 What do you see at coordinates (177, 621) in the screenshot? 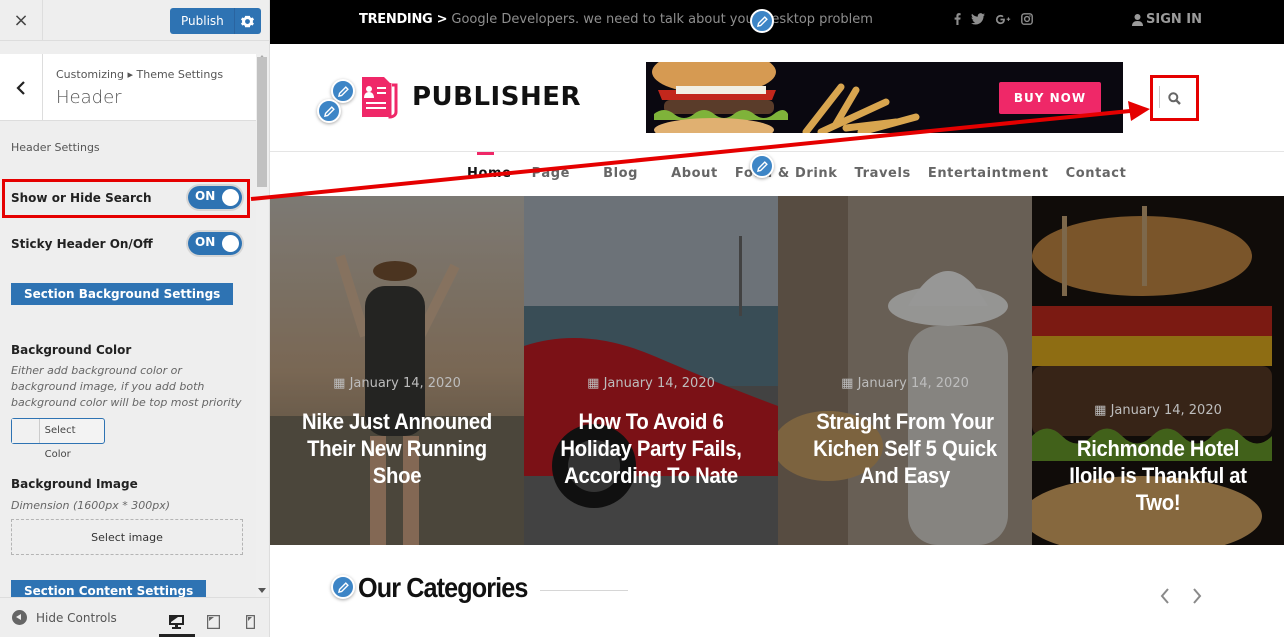
I see `preview-desktop-button` at bounding box center [177, 621].